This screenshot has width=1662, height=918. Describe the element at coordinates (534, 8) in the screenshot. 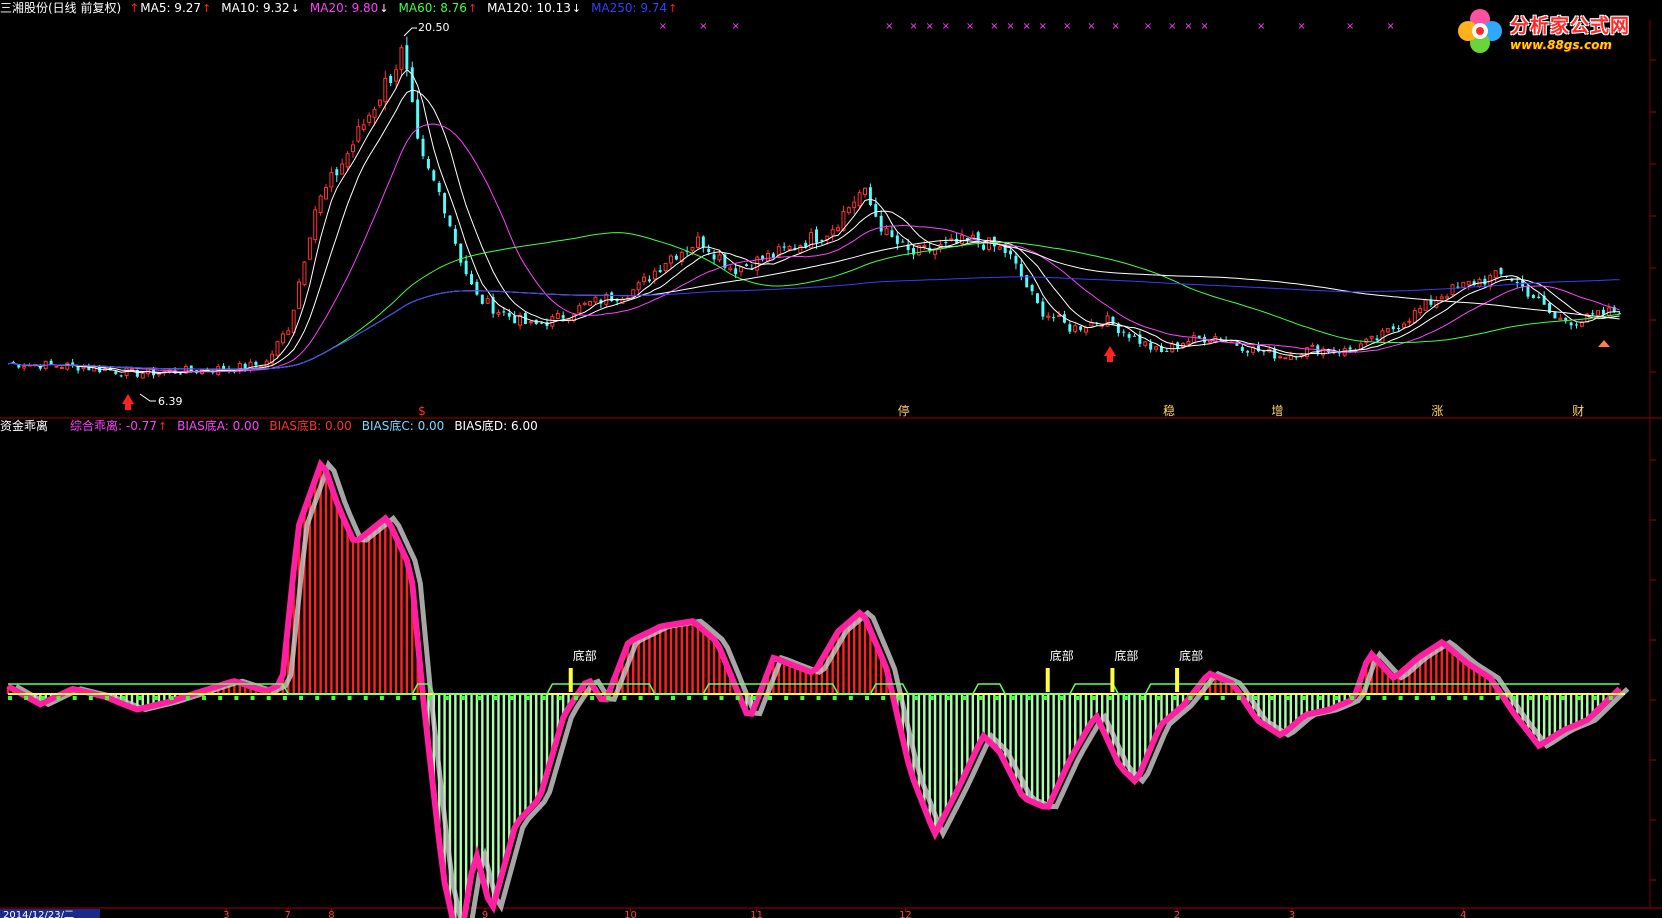

I see `main-indicator-4: MA120: 10.13↓` at that location.